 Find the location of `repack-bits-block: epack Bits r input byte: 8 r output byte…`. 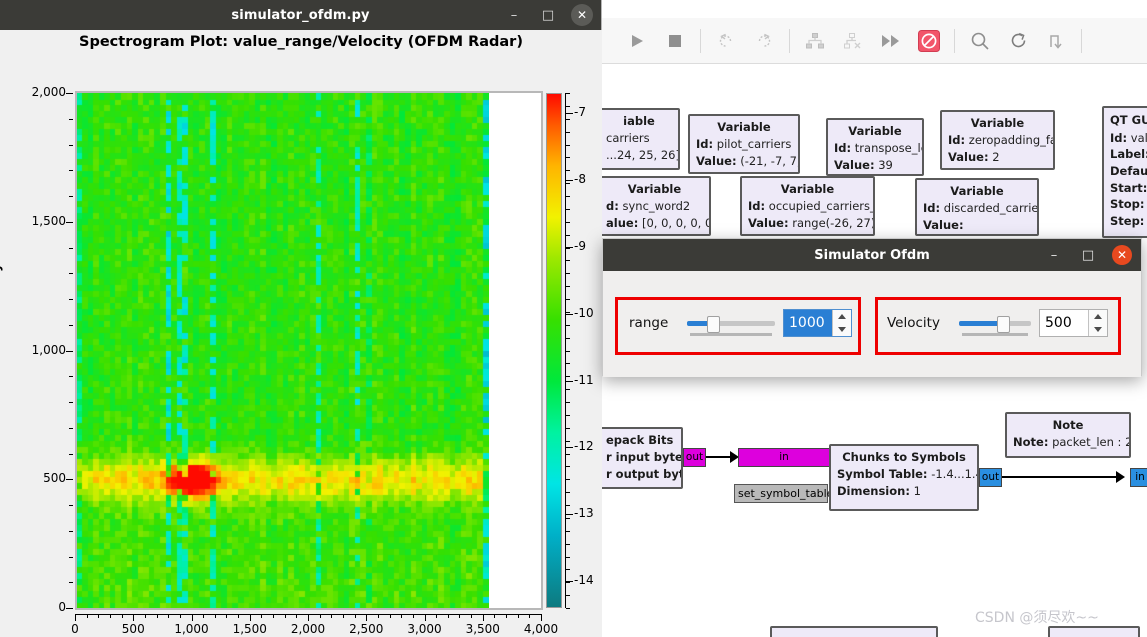

repack-bits-block: epack Bits r input byte: 8 r output byte… is located at coordinates (640, 458).